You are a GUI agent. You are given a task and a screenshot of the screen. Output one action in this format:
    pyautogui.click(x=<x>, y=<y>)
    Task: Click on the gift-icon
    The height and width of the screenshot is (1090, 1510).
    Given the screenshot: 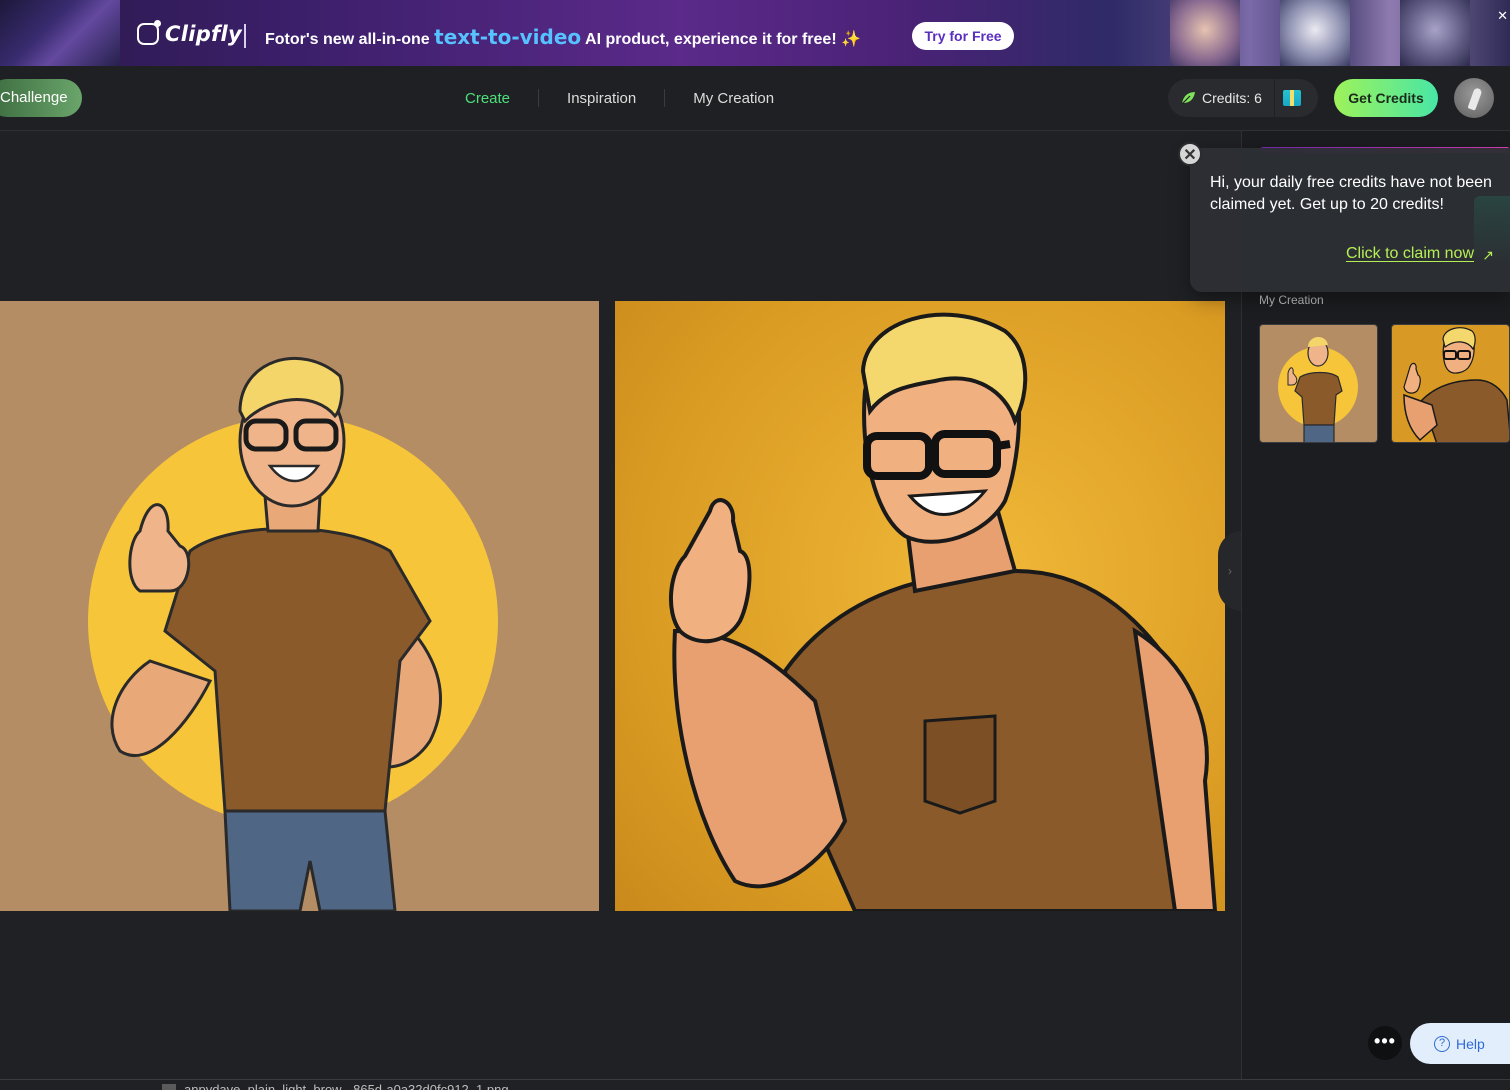 What is the action you would take?
    pyautogui.click(x=1291, y=98)
    